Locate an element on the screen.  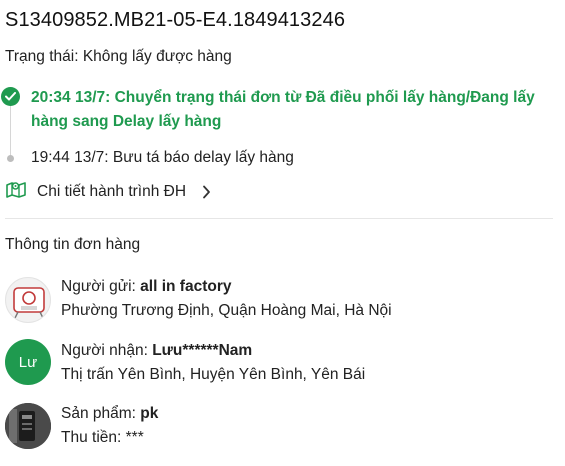
collect-line: Thu tiền: *** is located at coordinates (102, 438).